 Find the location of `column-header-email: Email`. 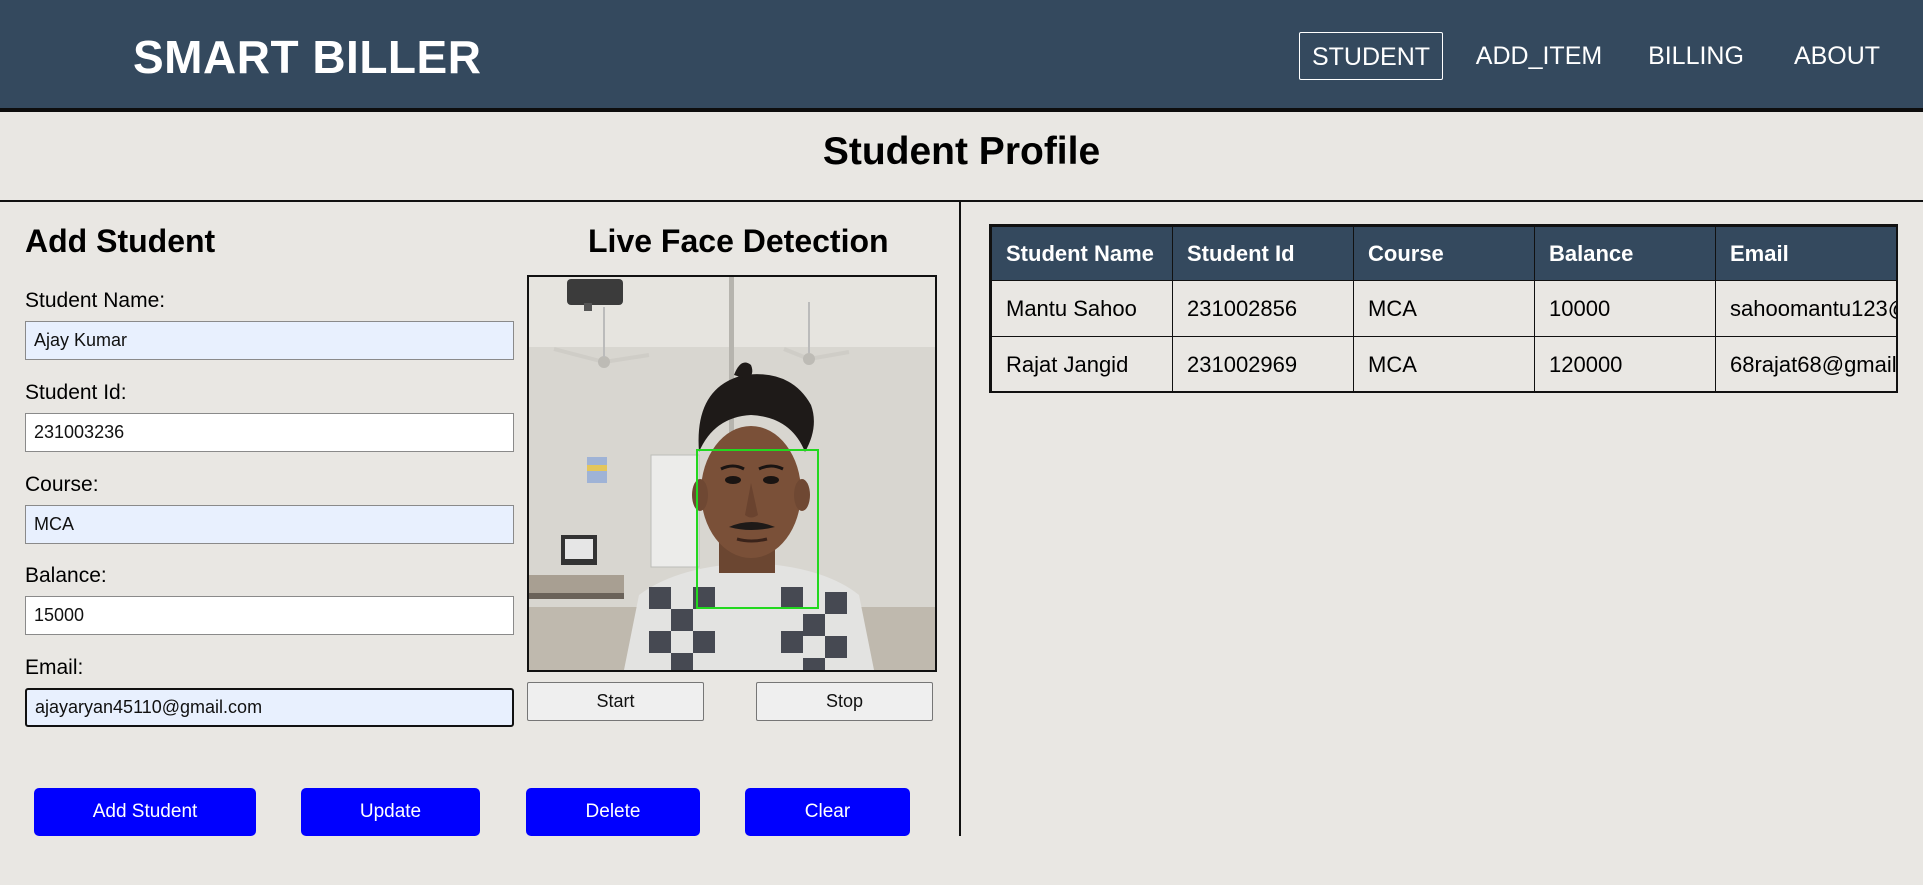

column-header-email: Email is located at coordinates (1805, 253).